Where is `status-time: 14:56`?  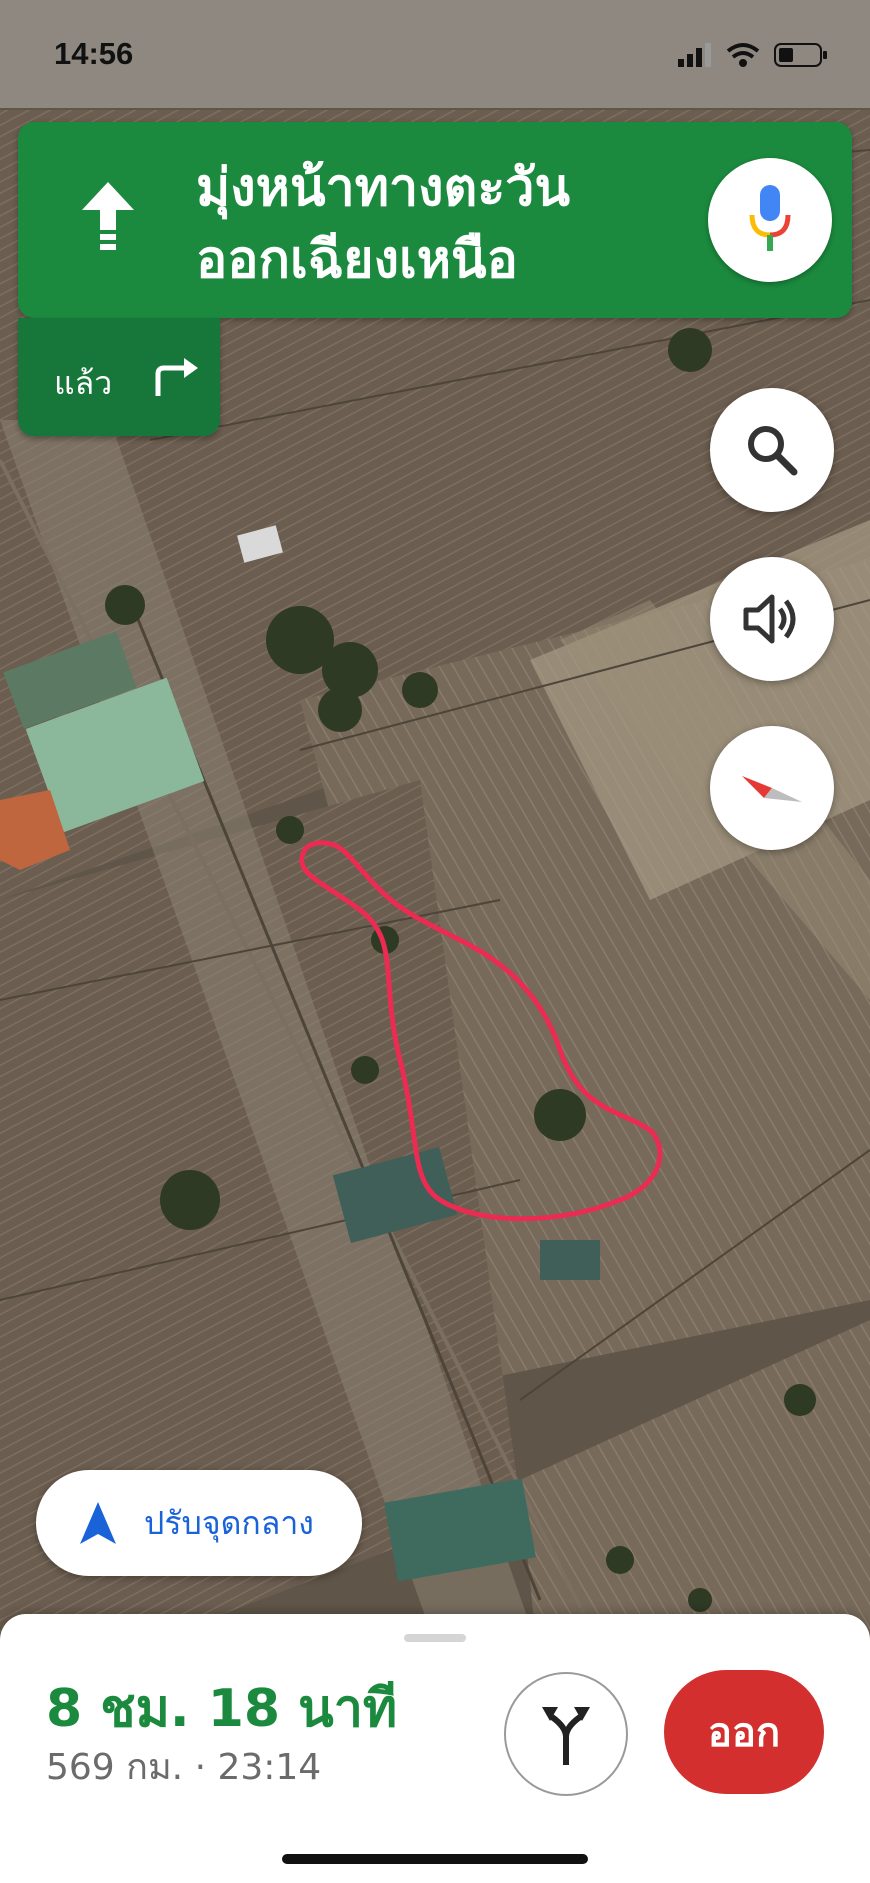 status-time: 14:56 is located at coordinates (94, 53).